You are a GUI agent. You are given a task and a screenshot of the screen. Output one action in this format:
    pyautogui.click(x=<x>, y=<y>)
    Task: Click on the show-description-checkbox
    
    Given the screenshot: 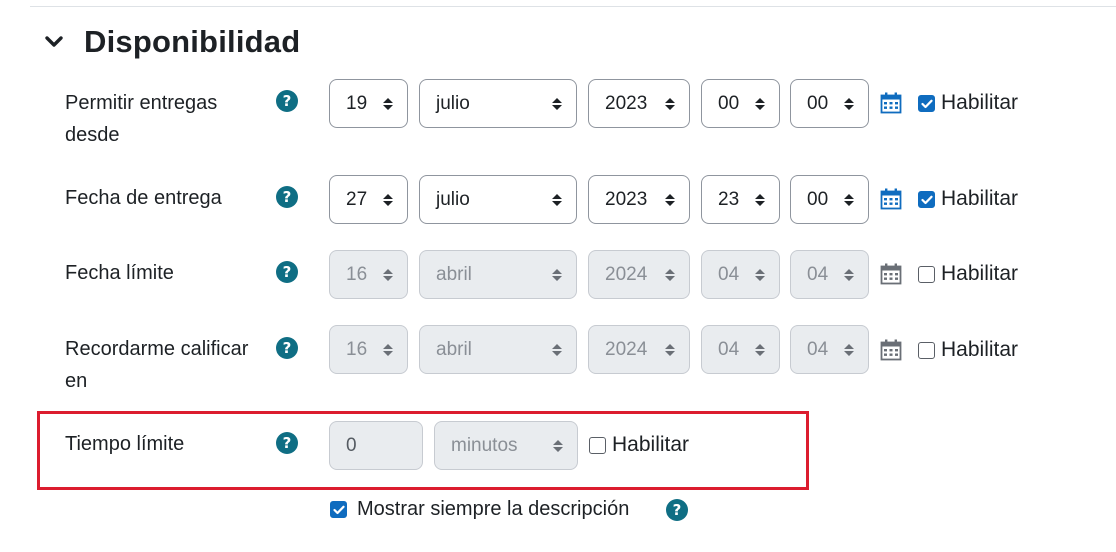 What is the action you would take?
    pyautogui.click(x=338, y=509)
    